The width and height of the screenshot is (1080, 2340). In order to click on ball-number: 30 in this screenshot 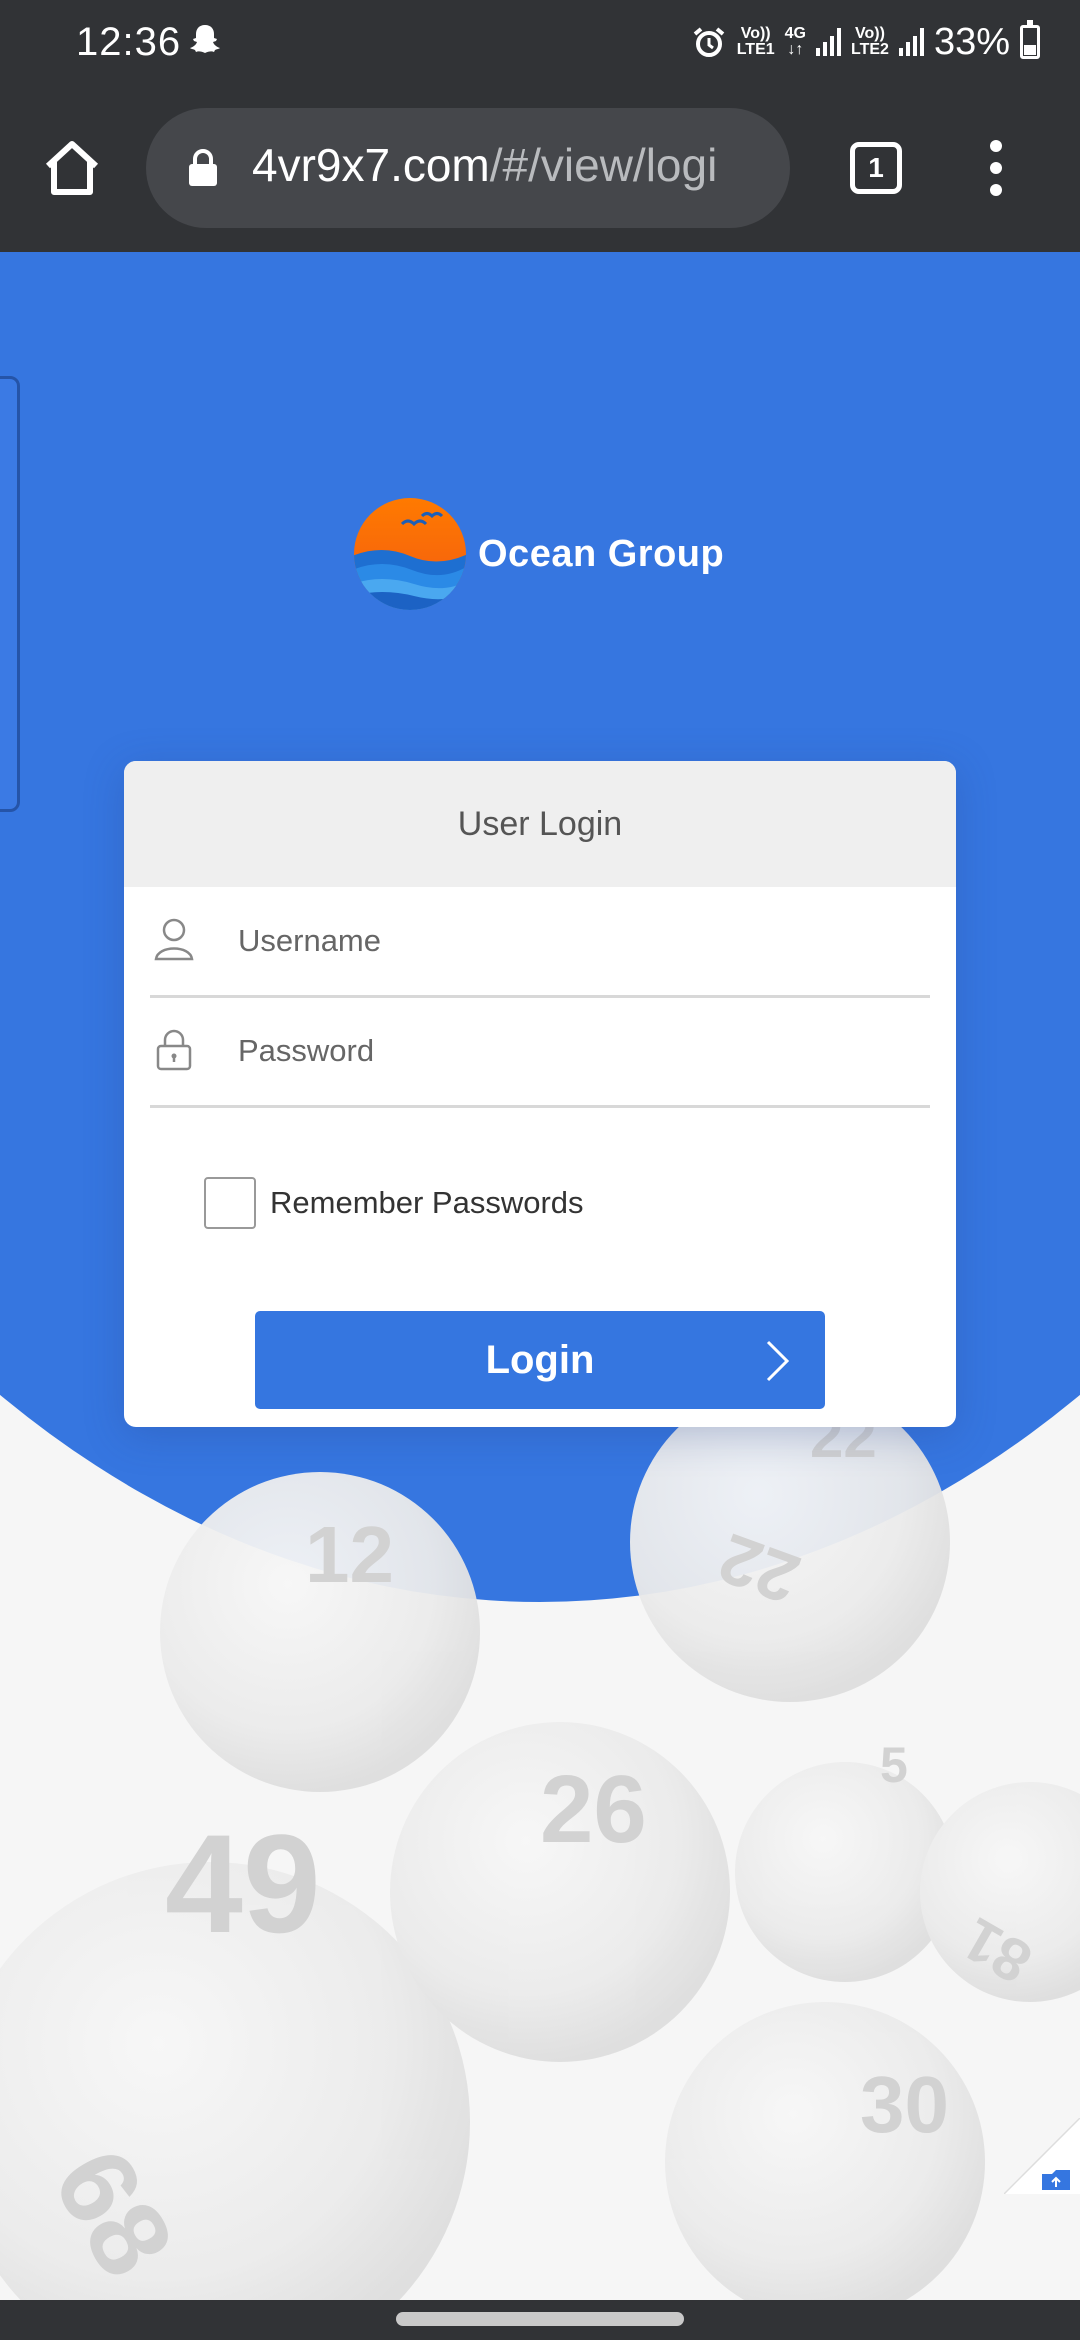, I will do `click(904, 2104)`.